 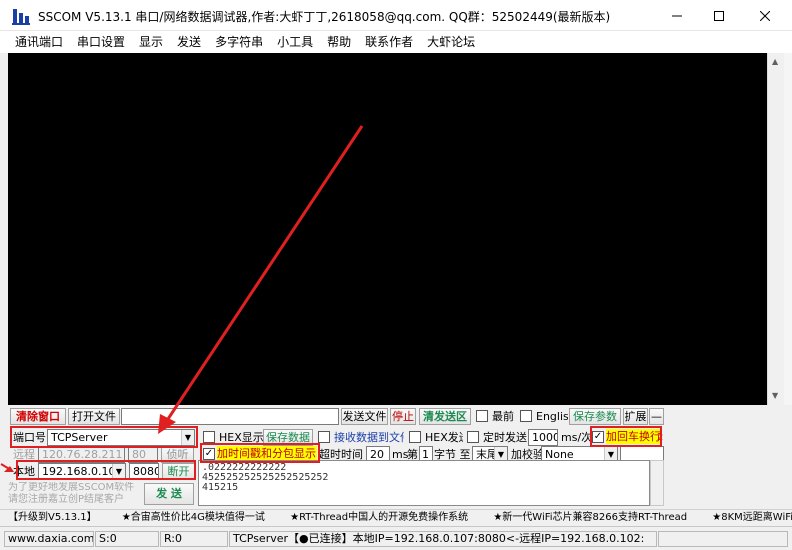 What do you see at coordinates (451, 42) in the screenshot?
I see `menu-forum: 大虾论坛` at bounding box center [451, 42].